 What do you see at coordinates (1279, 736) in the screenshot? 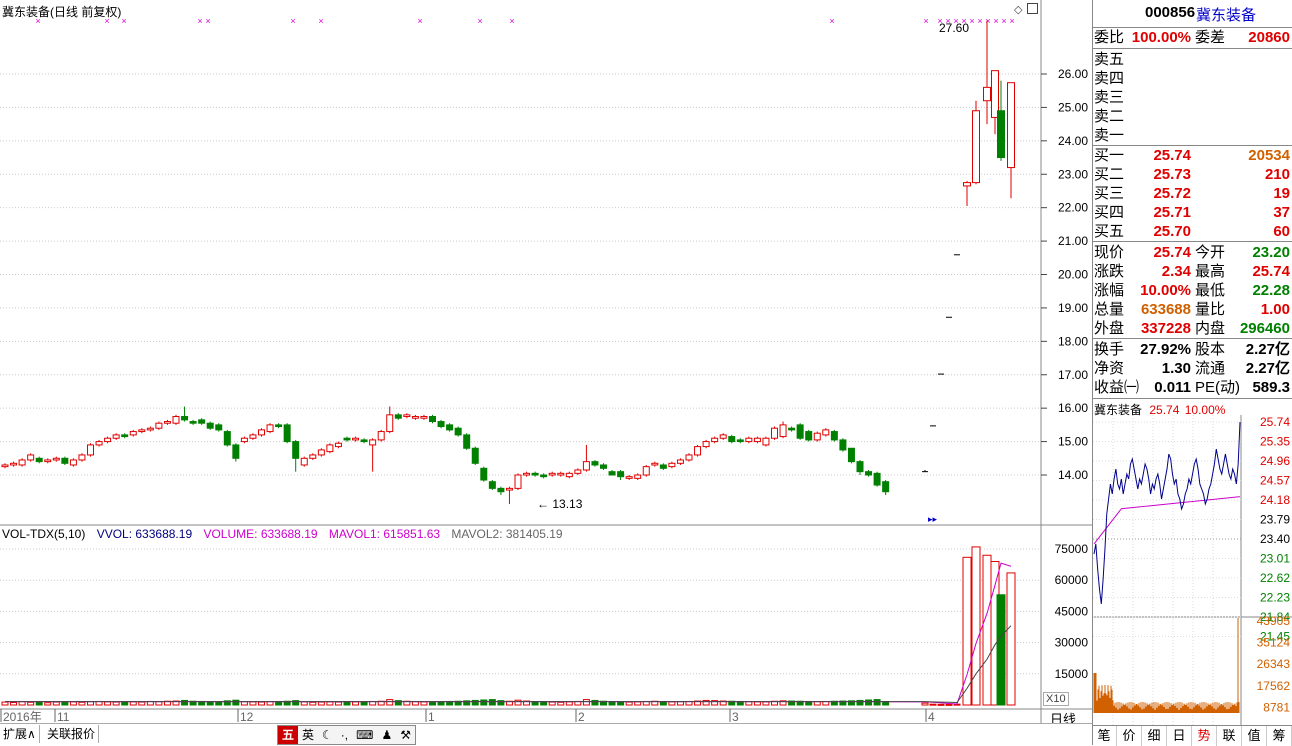
I see `tab-筹: 筹` at bounding box center [1279, 736].